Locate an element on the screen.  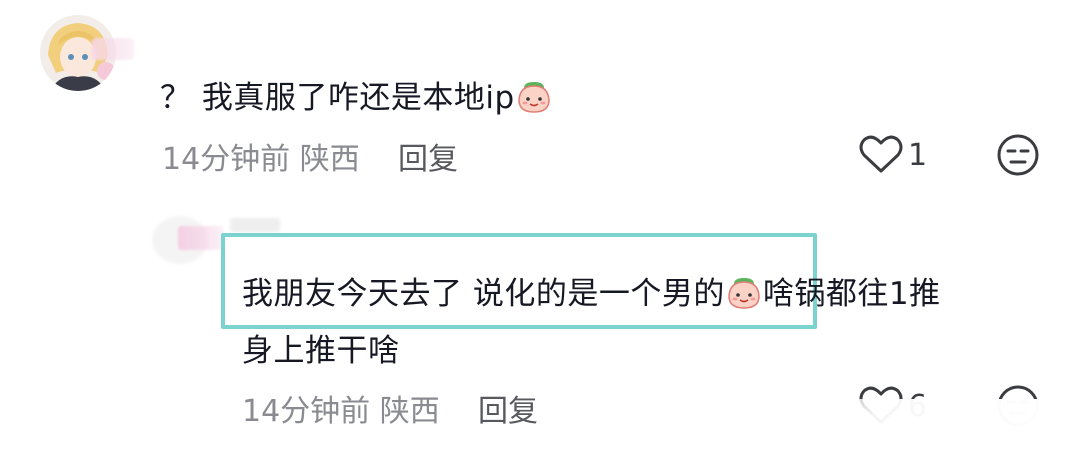
comment-text-segment: 我朋友今天去了 说化的是一个男的 is located at coordinates (483, 294).